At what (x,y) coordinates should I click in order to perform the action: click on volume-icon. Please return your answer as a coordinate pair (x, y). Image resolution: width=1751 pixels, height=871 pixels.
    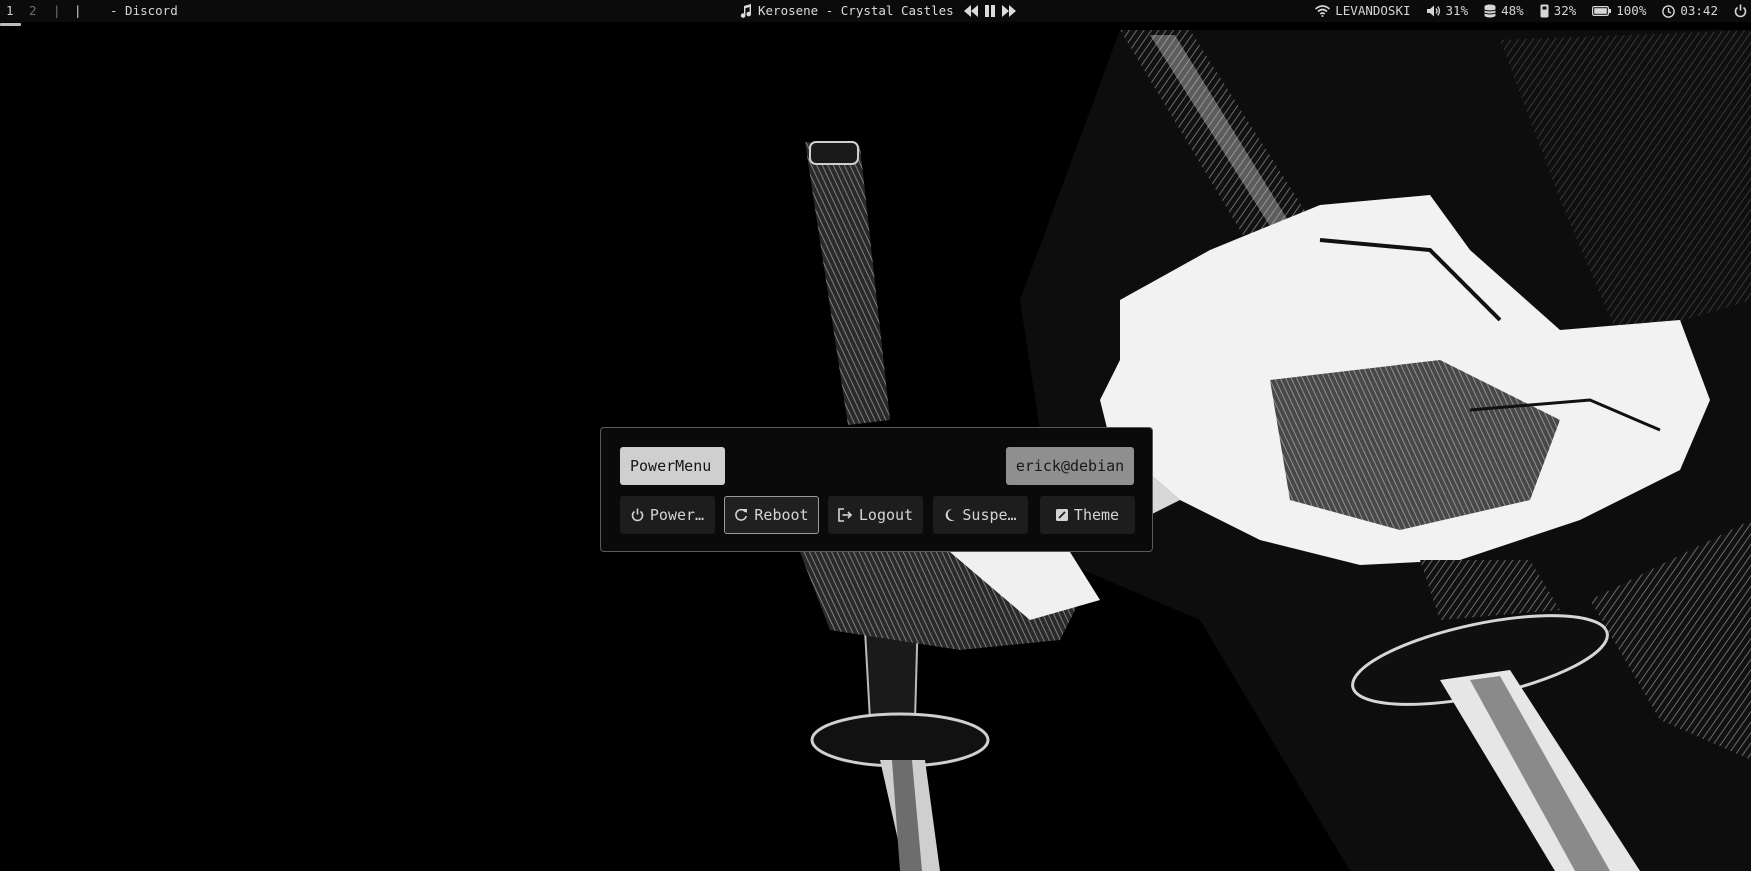
    Looking at the image, I should click on (1433, 11).